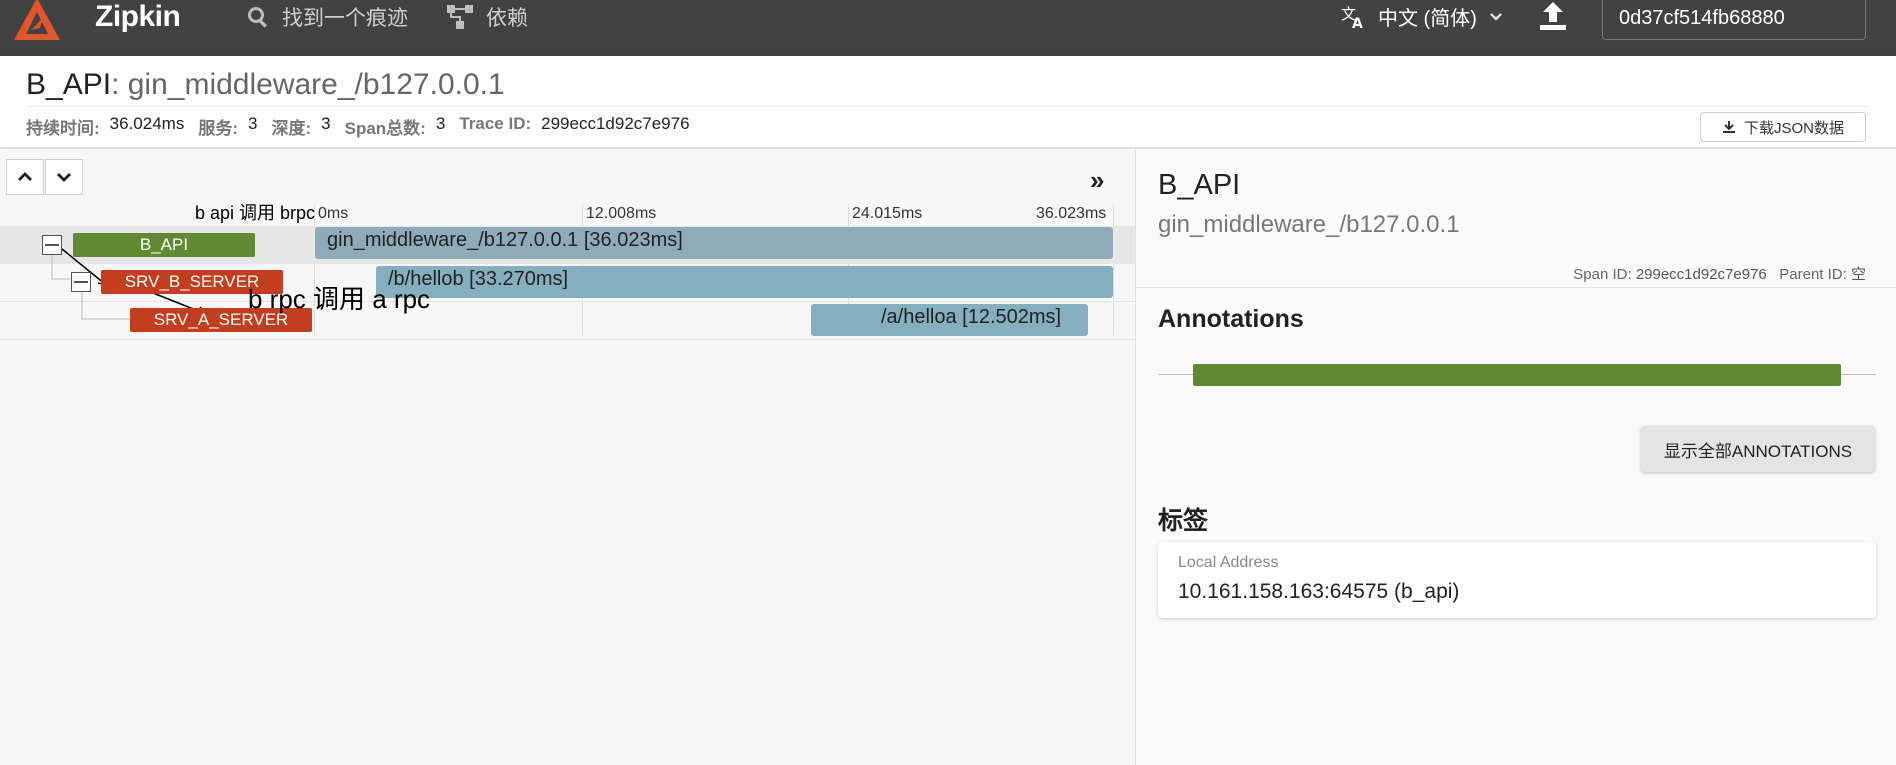 This screenshot has height=765, width=1896. What do you see at coordinates (1728, 127) in the screenshot?
I see `download-icon` at bounding box center [1728, 127].